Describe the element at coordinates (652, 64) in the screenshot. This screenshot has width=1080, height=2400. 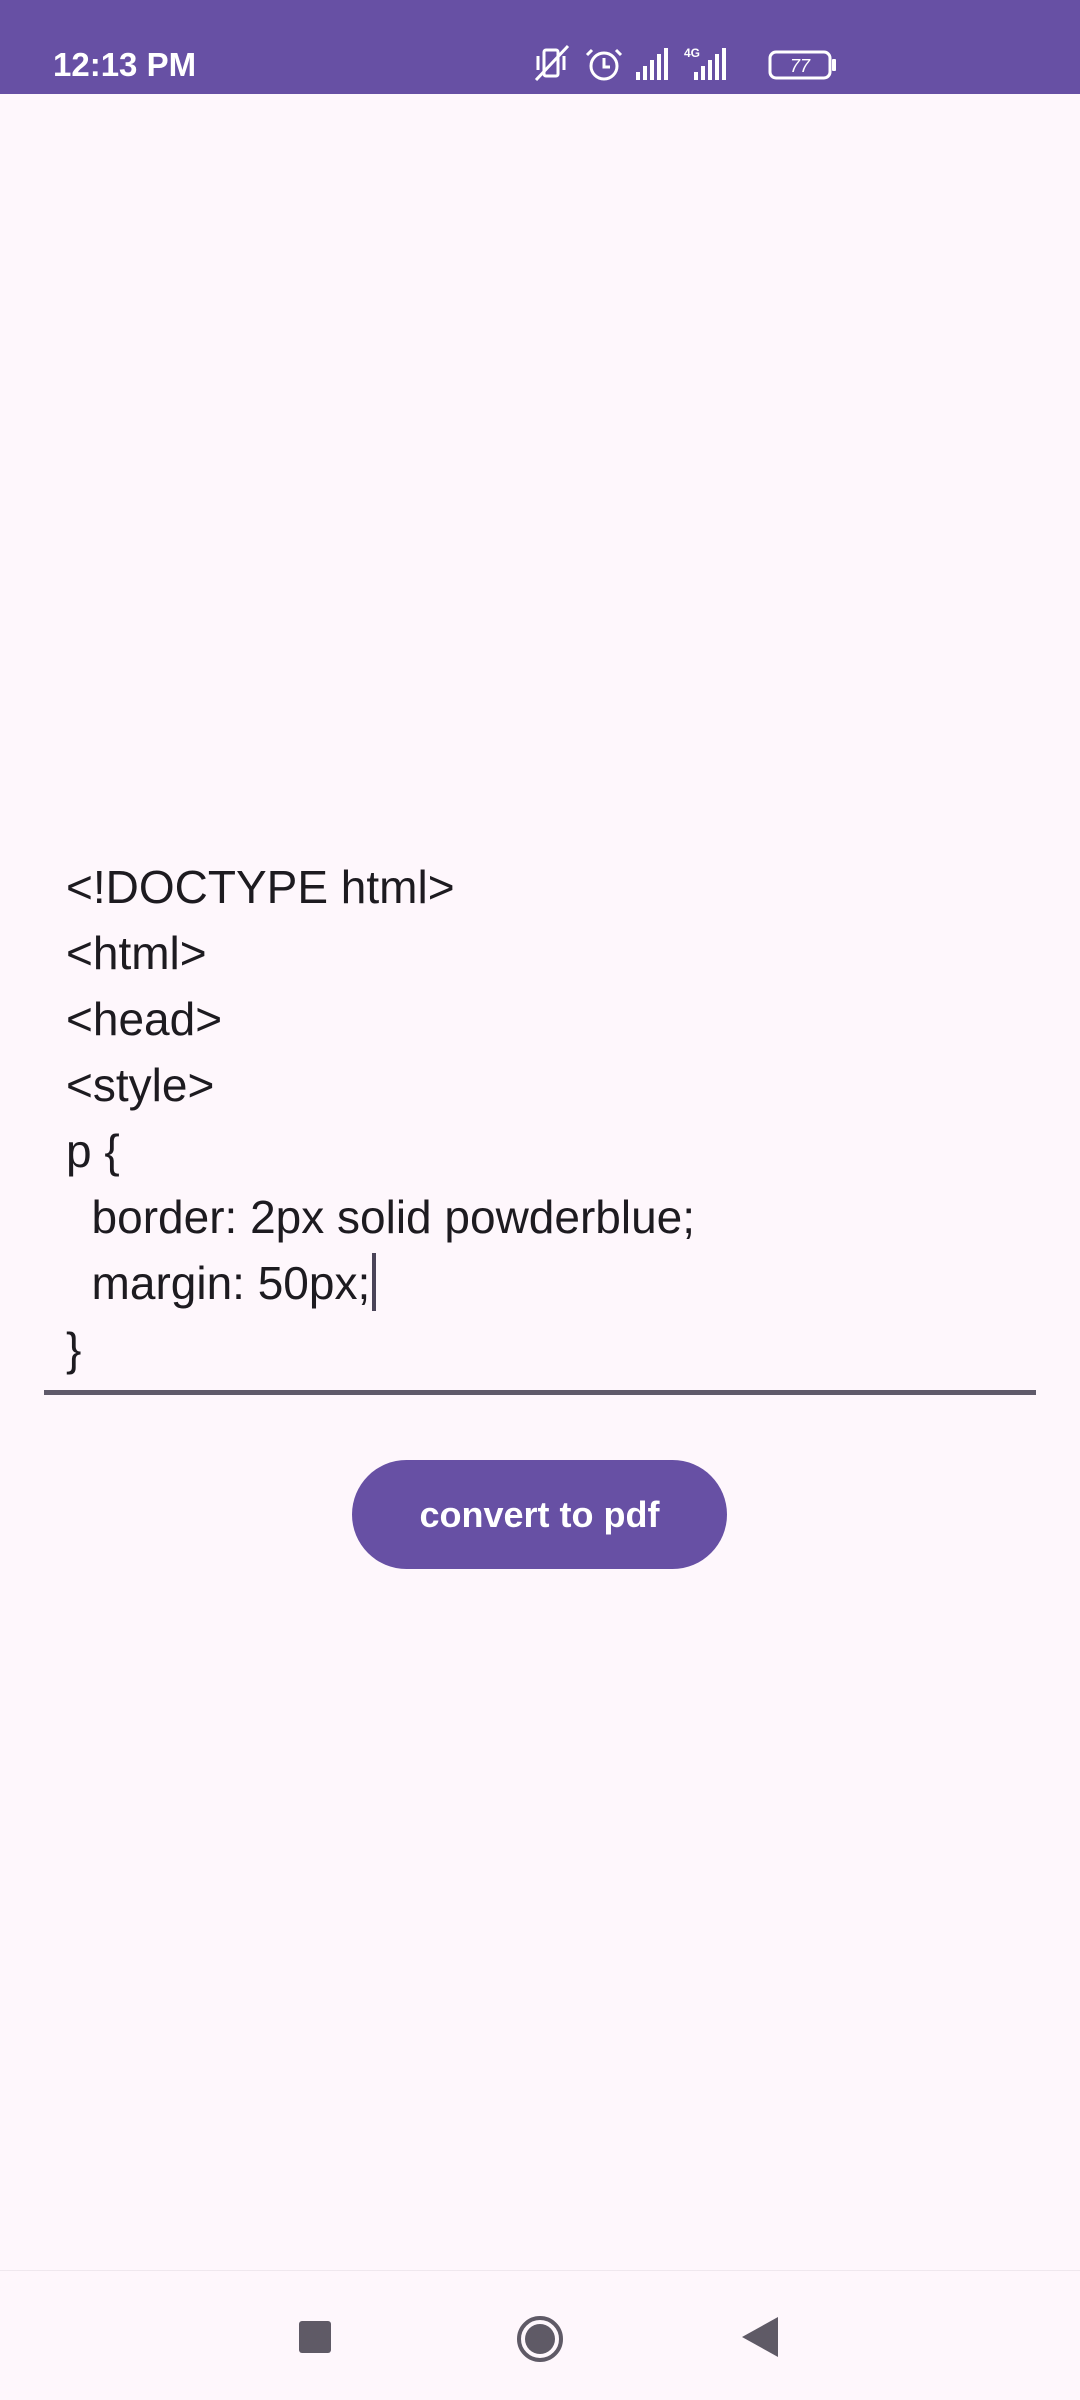
I see `signal-icon` at that location.